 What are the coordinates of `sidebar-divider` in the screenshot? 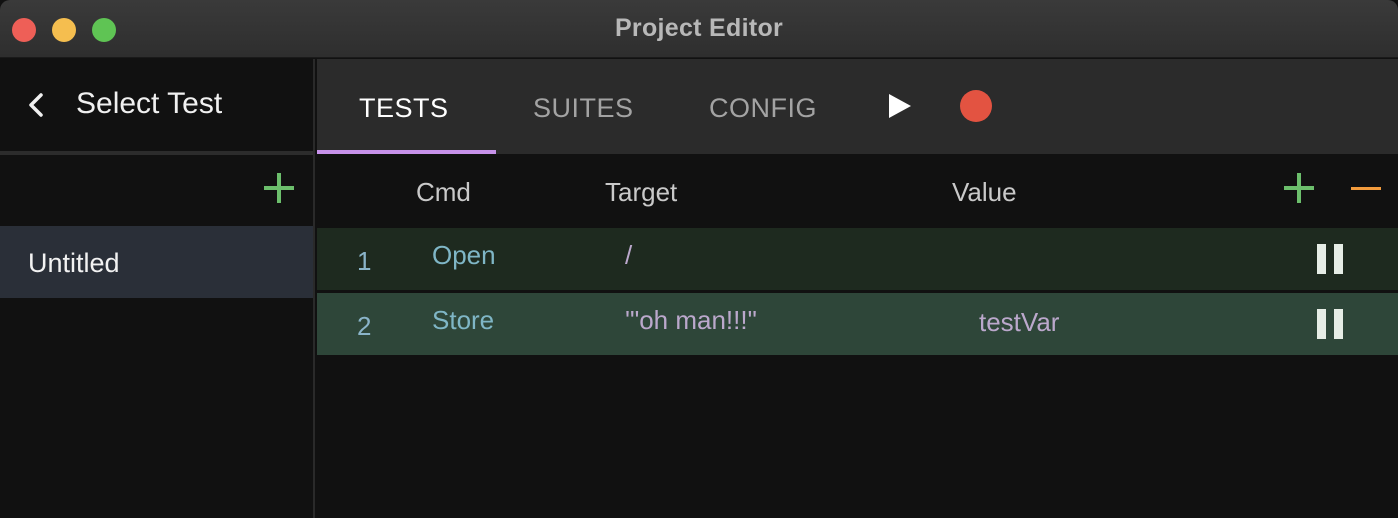 It's located at (156, 153).